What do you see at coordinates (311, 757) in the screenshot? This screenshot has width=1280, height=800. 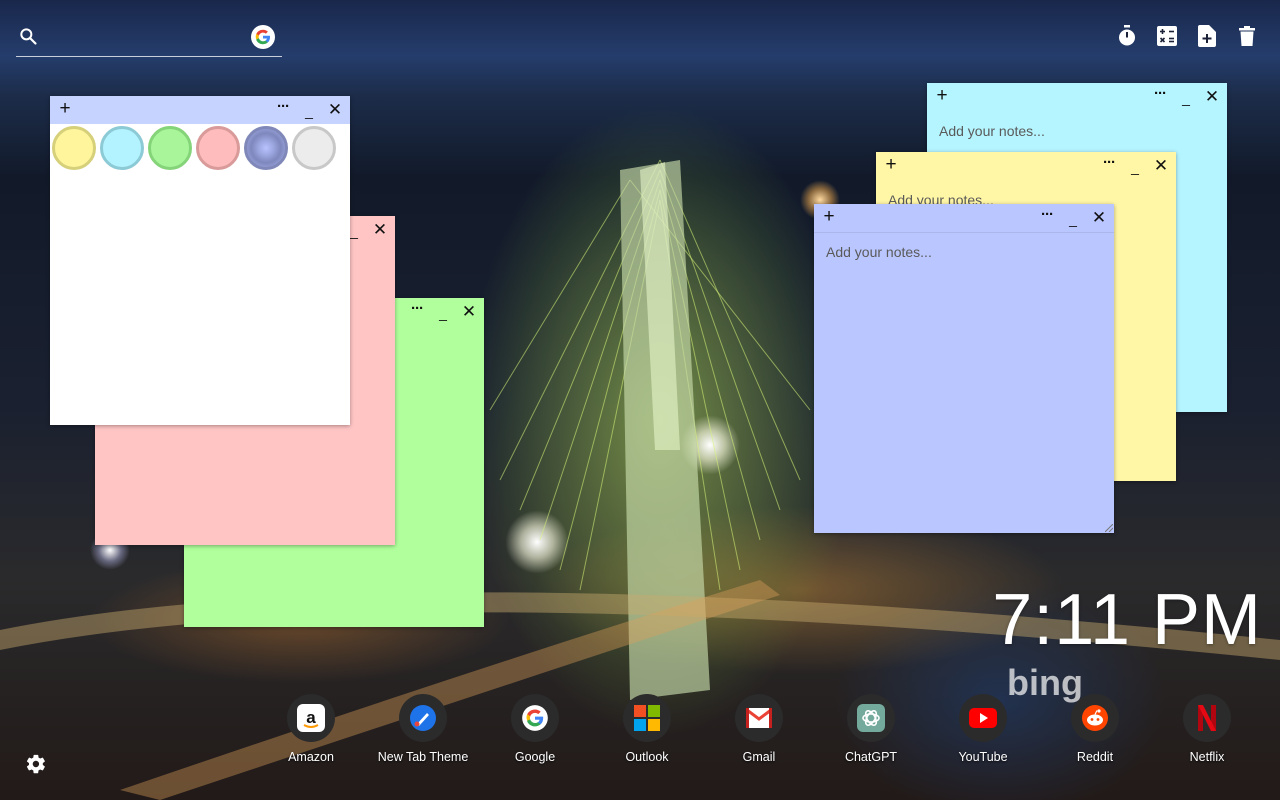 I see `shortcut-label: Amazon` at bounding box center [311, 757].